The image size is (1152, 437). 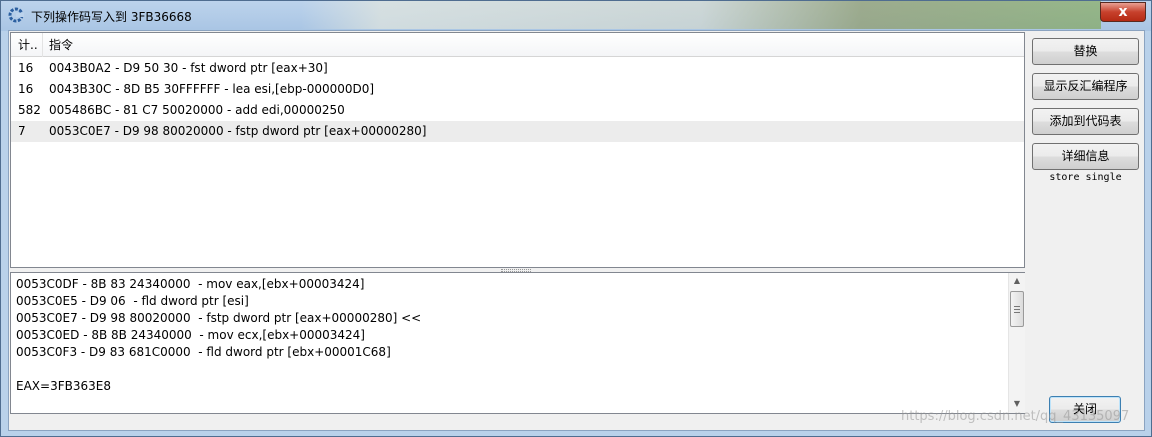 I want to click on row-count: 7, so click(x=22, y=131).